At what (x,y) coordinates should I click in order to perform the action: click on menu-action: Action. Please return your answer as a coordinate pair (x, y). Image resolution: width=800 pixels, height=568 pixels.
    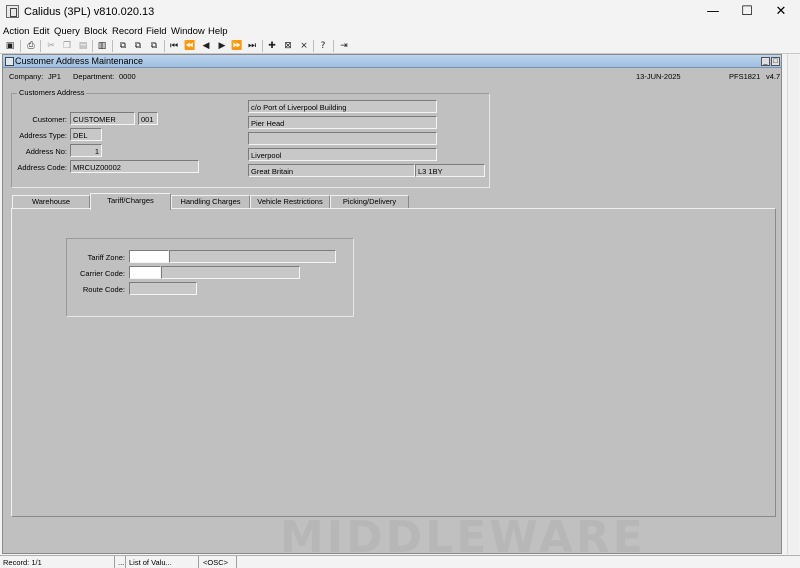
    Looking at the image, I should click on (16, 31).